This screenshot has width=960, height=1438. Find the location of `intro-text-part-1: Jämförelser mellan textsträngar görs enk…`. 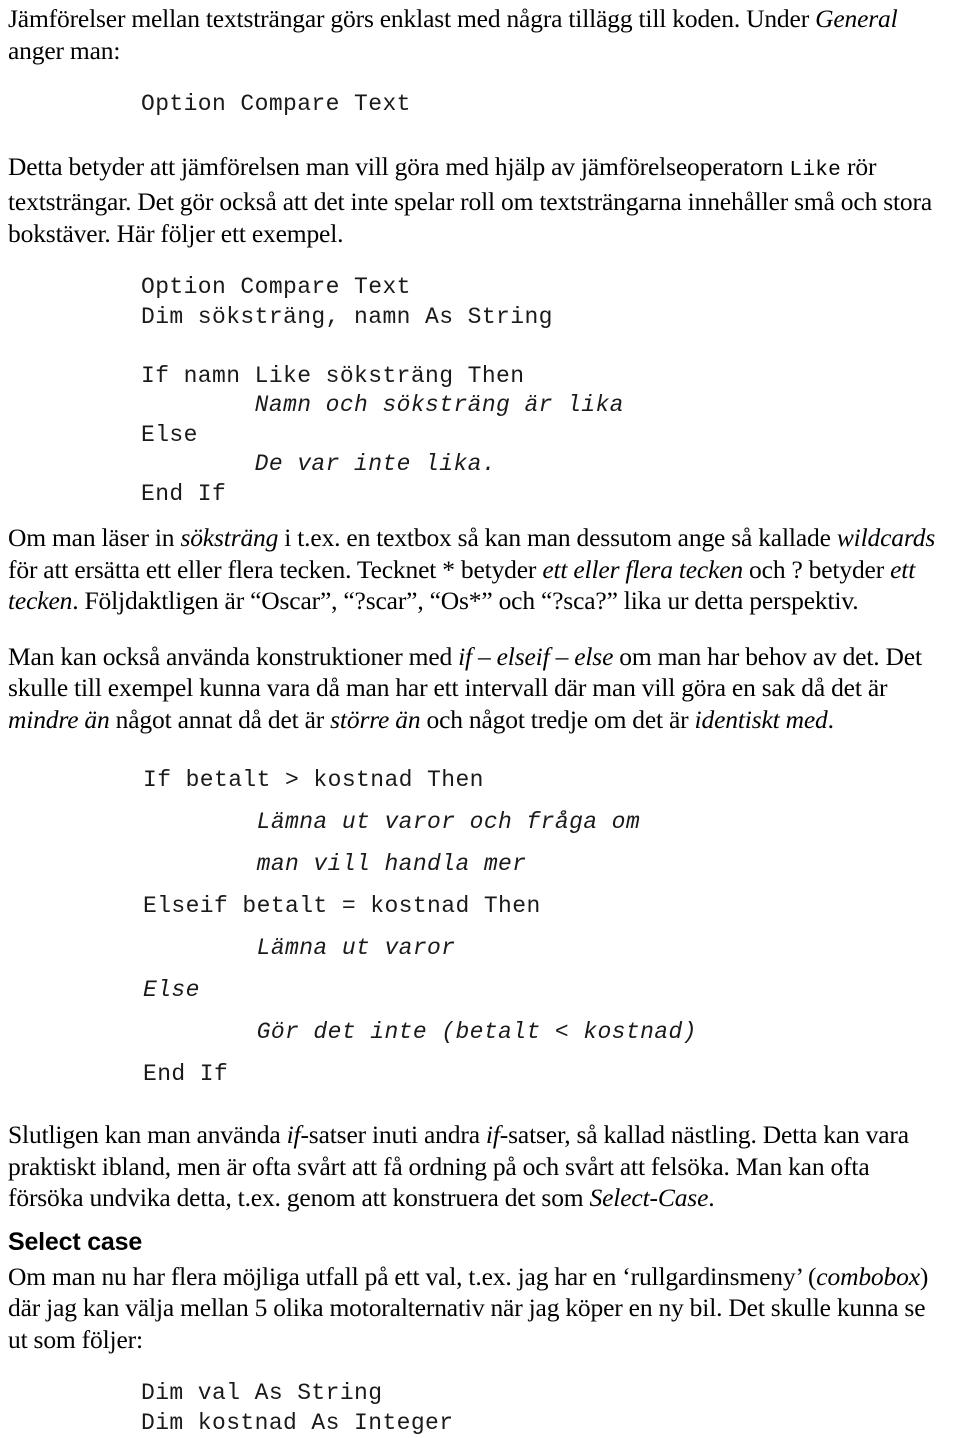

intro-text-part-1: Jämförelser mellan textsträngar görs enk… is located at coordinates (411, 18).